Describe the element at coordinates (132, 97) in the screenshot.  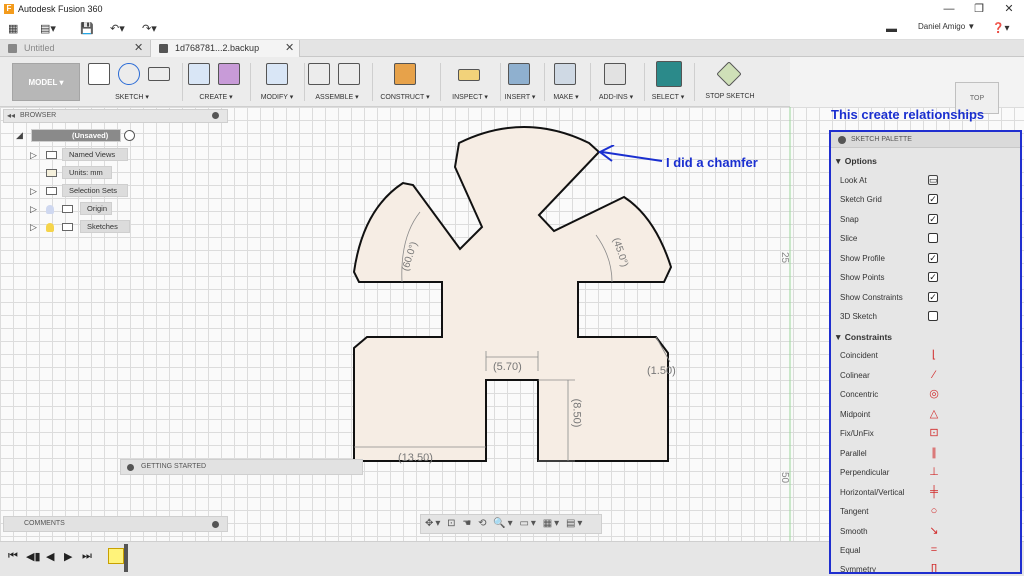
I see `sketch-menu: SKETCH ▾` at that location.